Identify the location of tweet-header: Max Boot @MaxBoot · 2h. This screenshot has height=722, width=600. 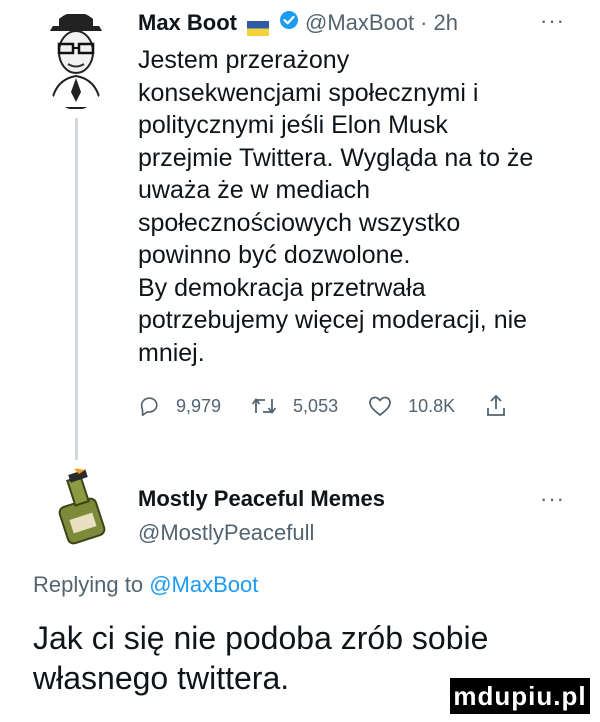
(298, 23).